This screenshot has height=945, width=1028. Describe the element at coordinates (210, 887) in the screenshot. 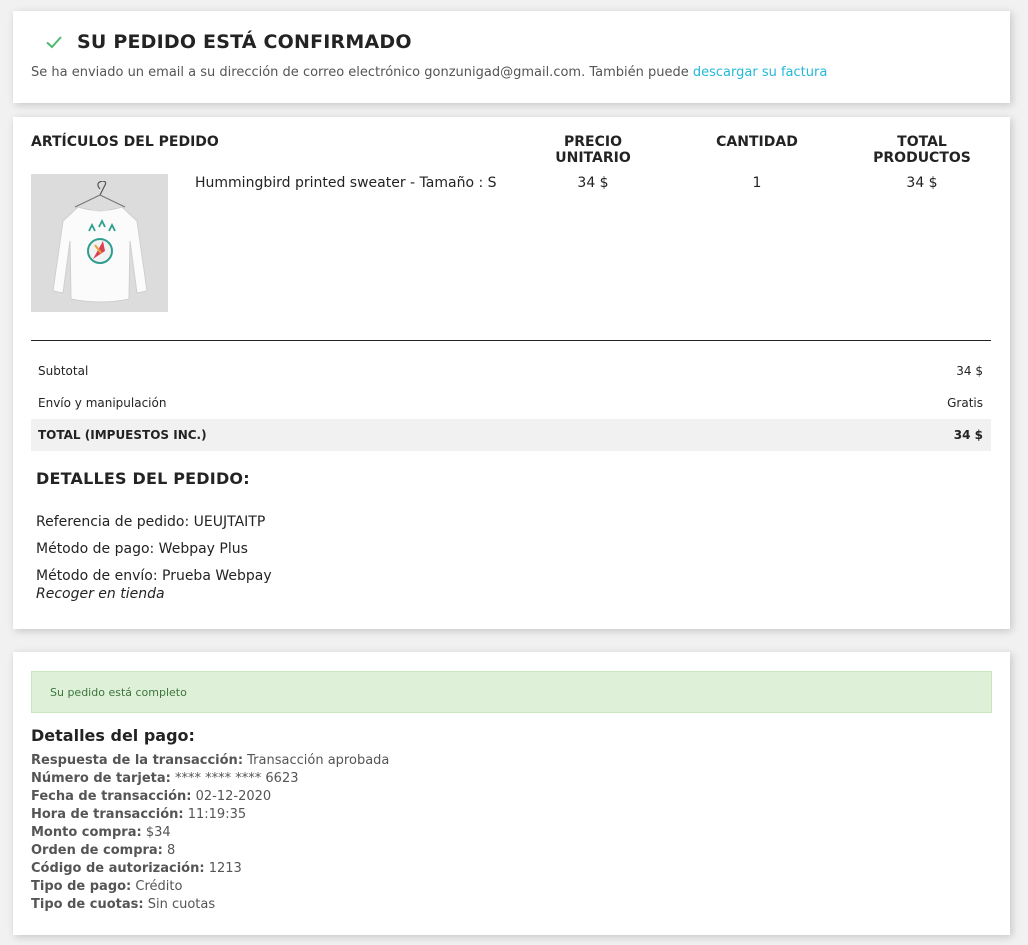

I see `payment-field: Tipo de pago: Crédito` at that location.